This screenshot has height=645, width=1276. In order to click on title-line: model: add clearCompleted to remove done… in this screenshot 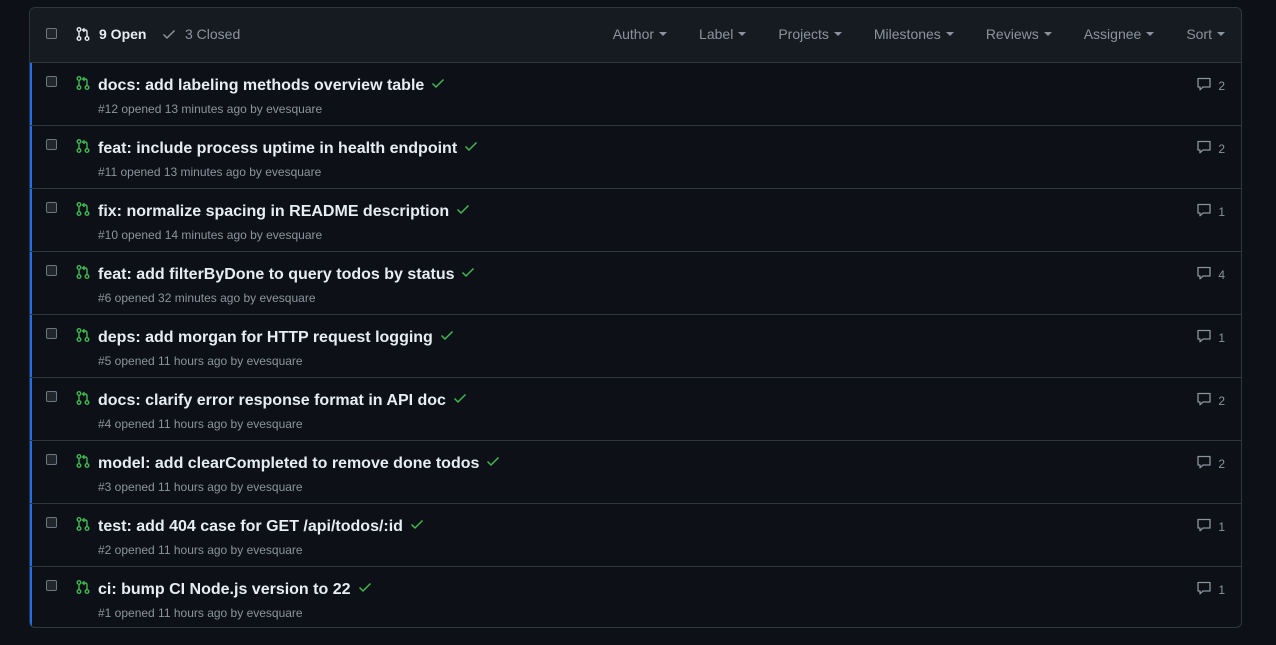, I will do `click(299, 463)`.